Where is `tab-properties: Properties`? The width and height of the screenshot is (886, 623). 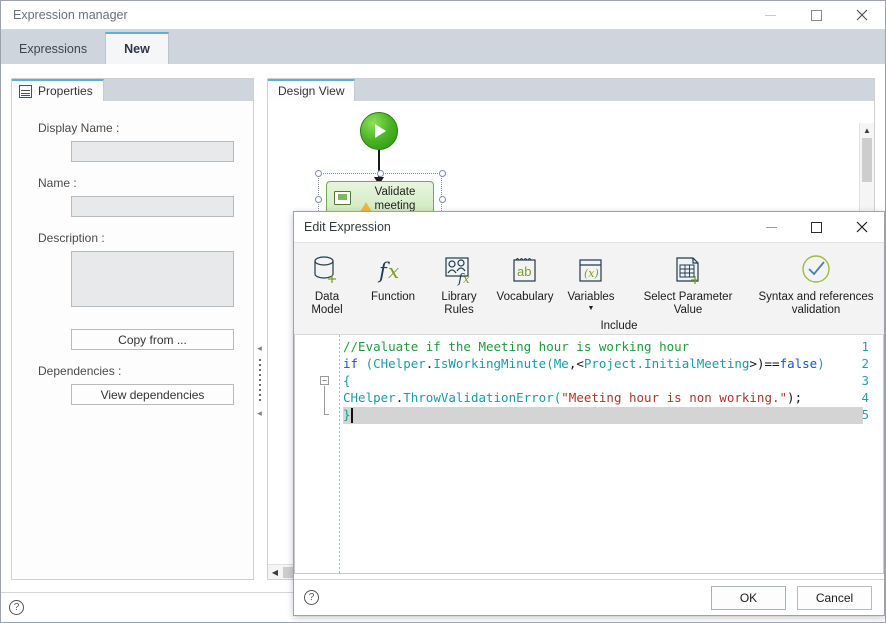 tab-properties: Properties is located at coordinates (58, 90).